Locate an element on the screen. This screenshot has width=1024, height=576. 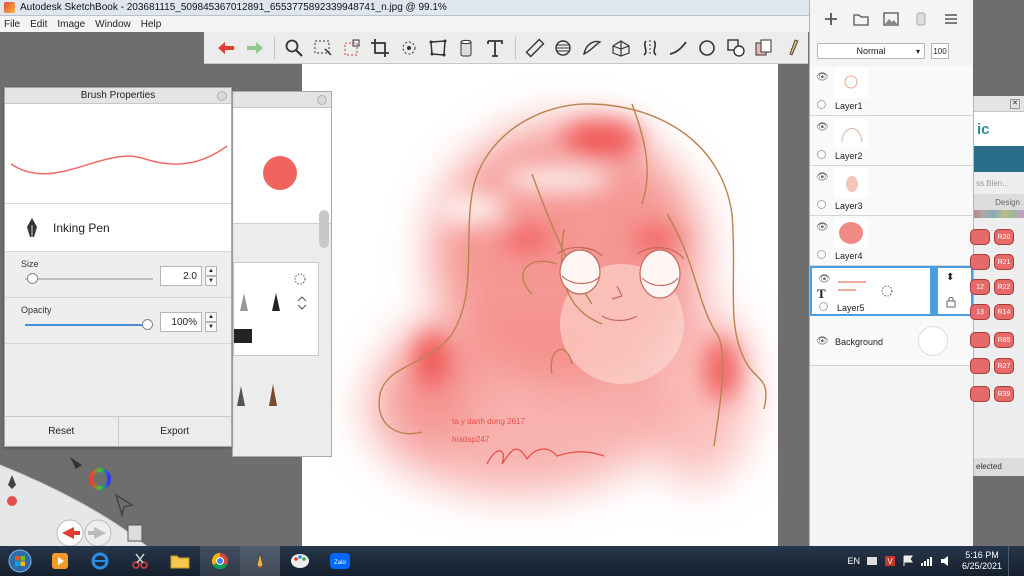
layer-opacity-field: 100 is located at coordinates (940, 51).